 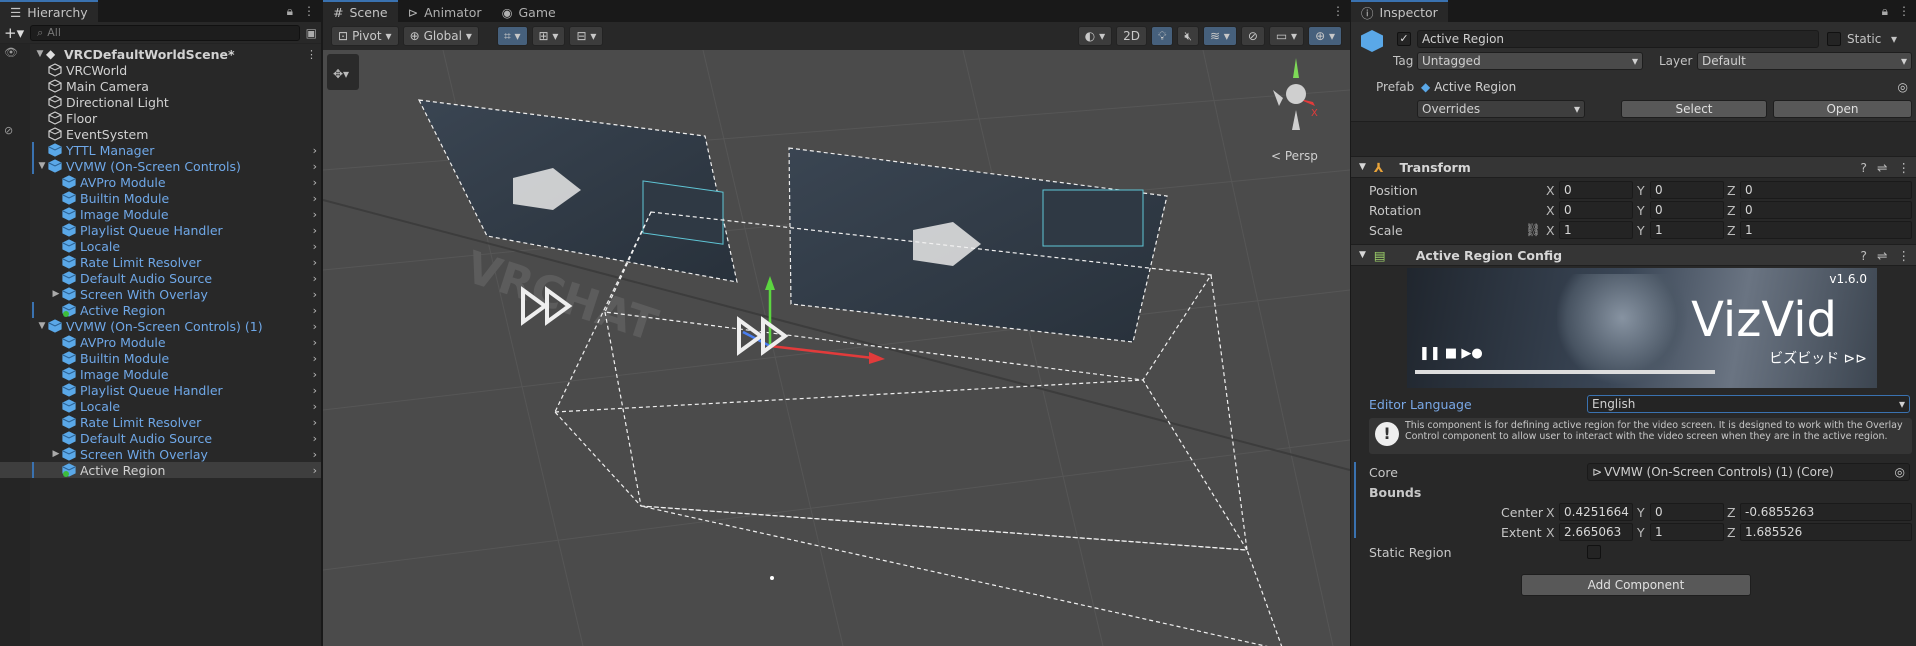 I want to click on move-tool-icon: ✥▾, so click(x=341, y=74).